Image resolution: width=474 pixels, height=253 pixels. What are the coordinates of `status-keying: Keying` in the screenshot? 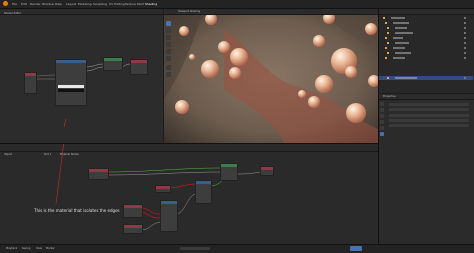 It's located at (26, 248).